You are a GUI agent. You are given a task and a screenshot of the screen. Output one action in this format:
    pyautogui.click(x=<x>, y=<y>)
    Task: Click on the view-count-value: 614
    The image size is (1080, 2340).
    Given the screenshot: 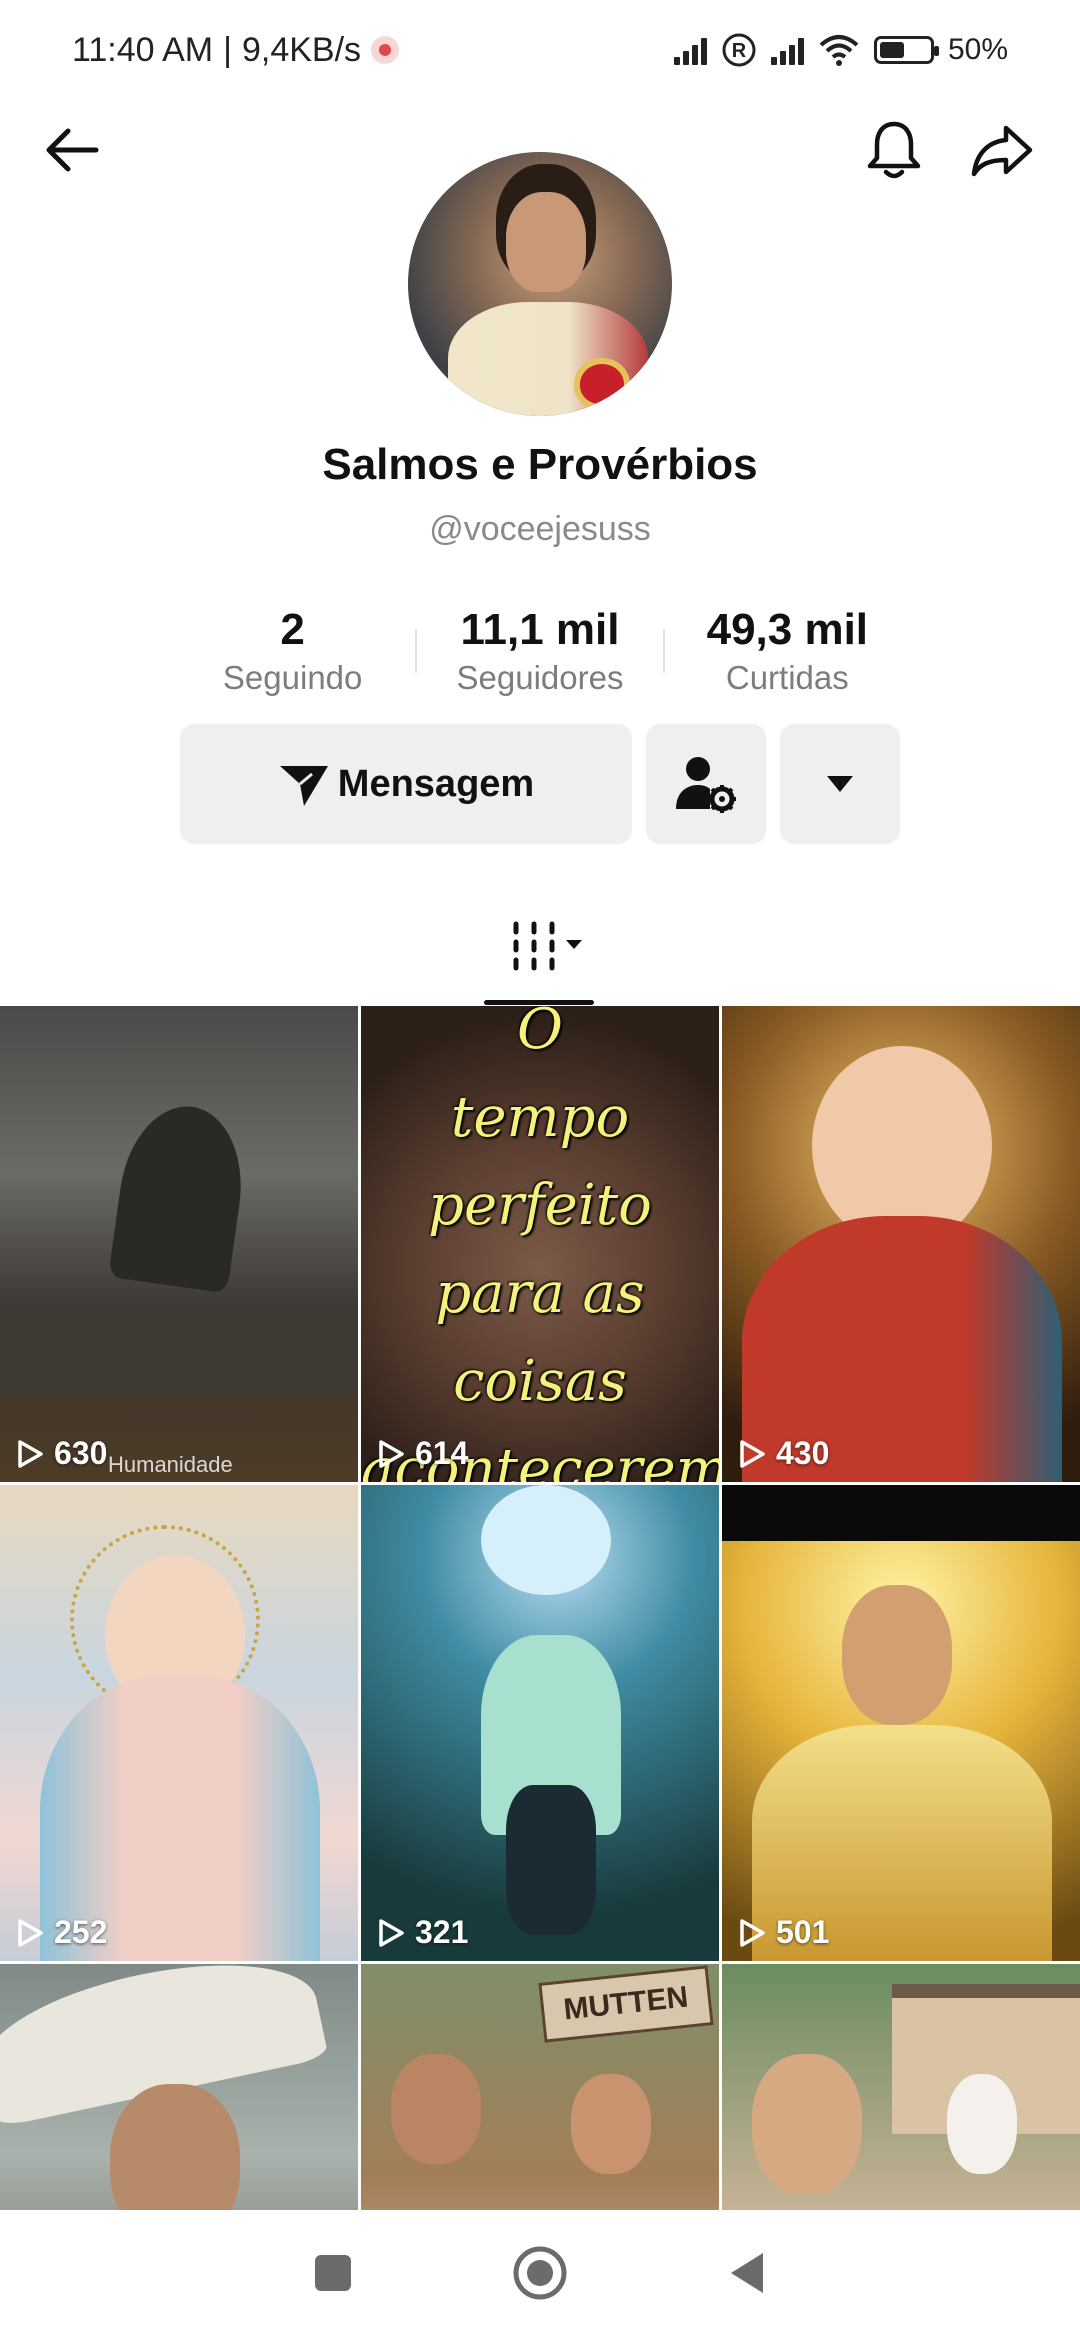 What is the action you would take?
    pyautogui.click(x=442, y=1453)
    